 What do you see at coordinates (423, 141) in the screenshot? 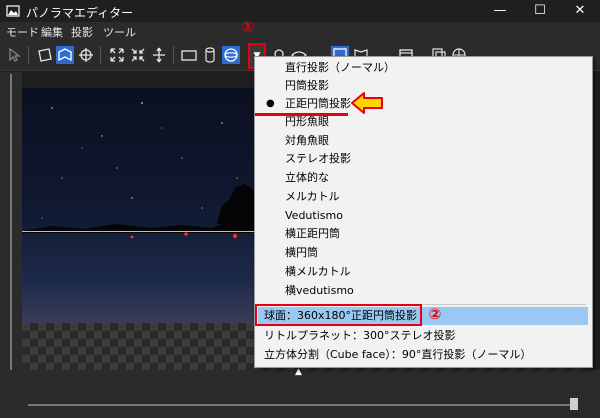
I see `menu-item-diagonal-fisheye: 対角魚眼` at bounding box center [423, 141].